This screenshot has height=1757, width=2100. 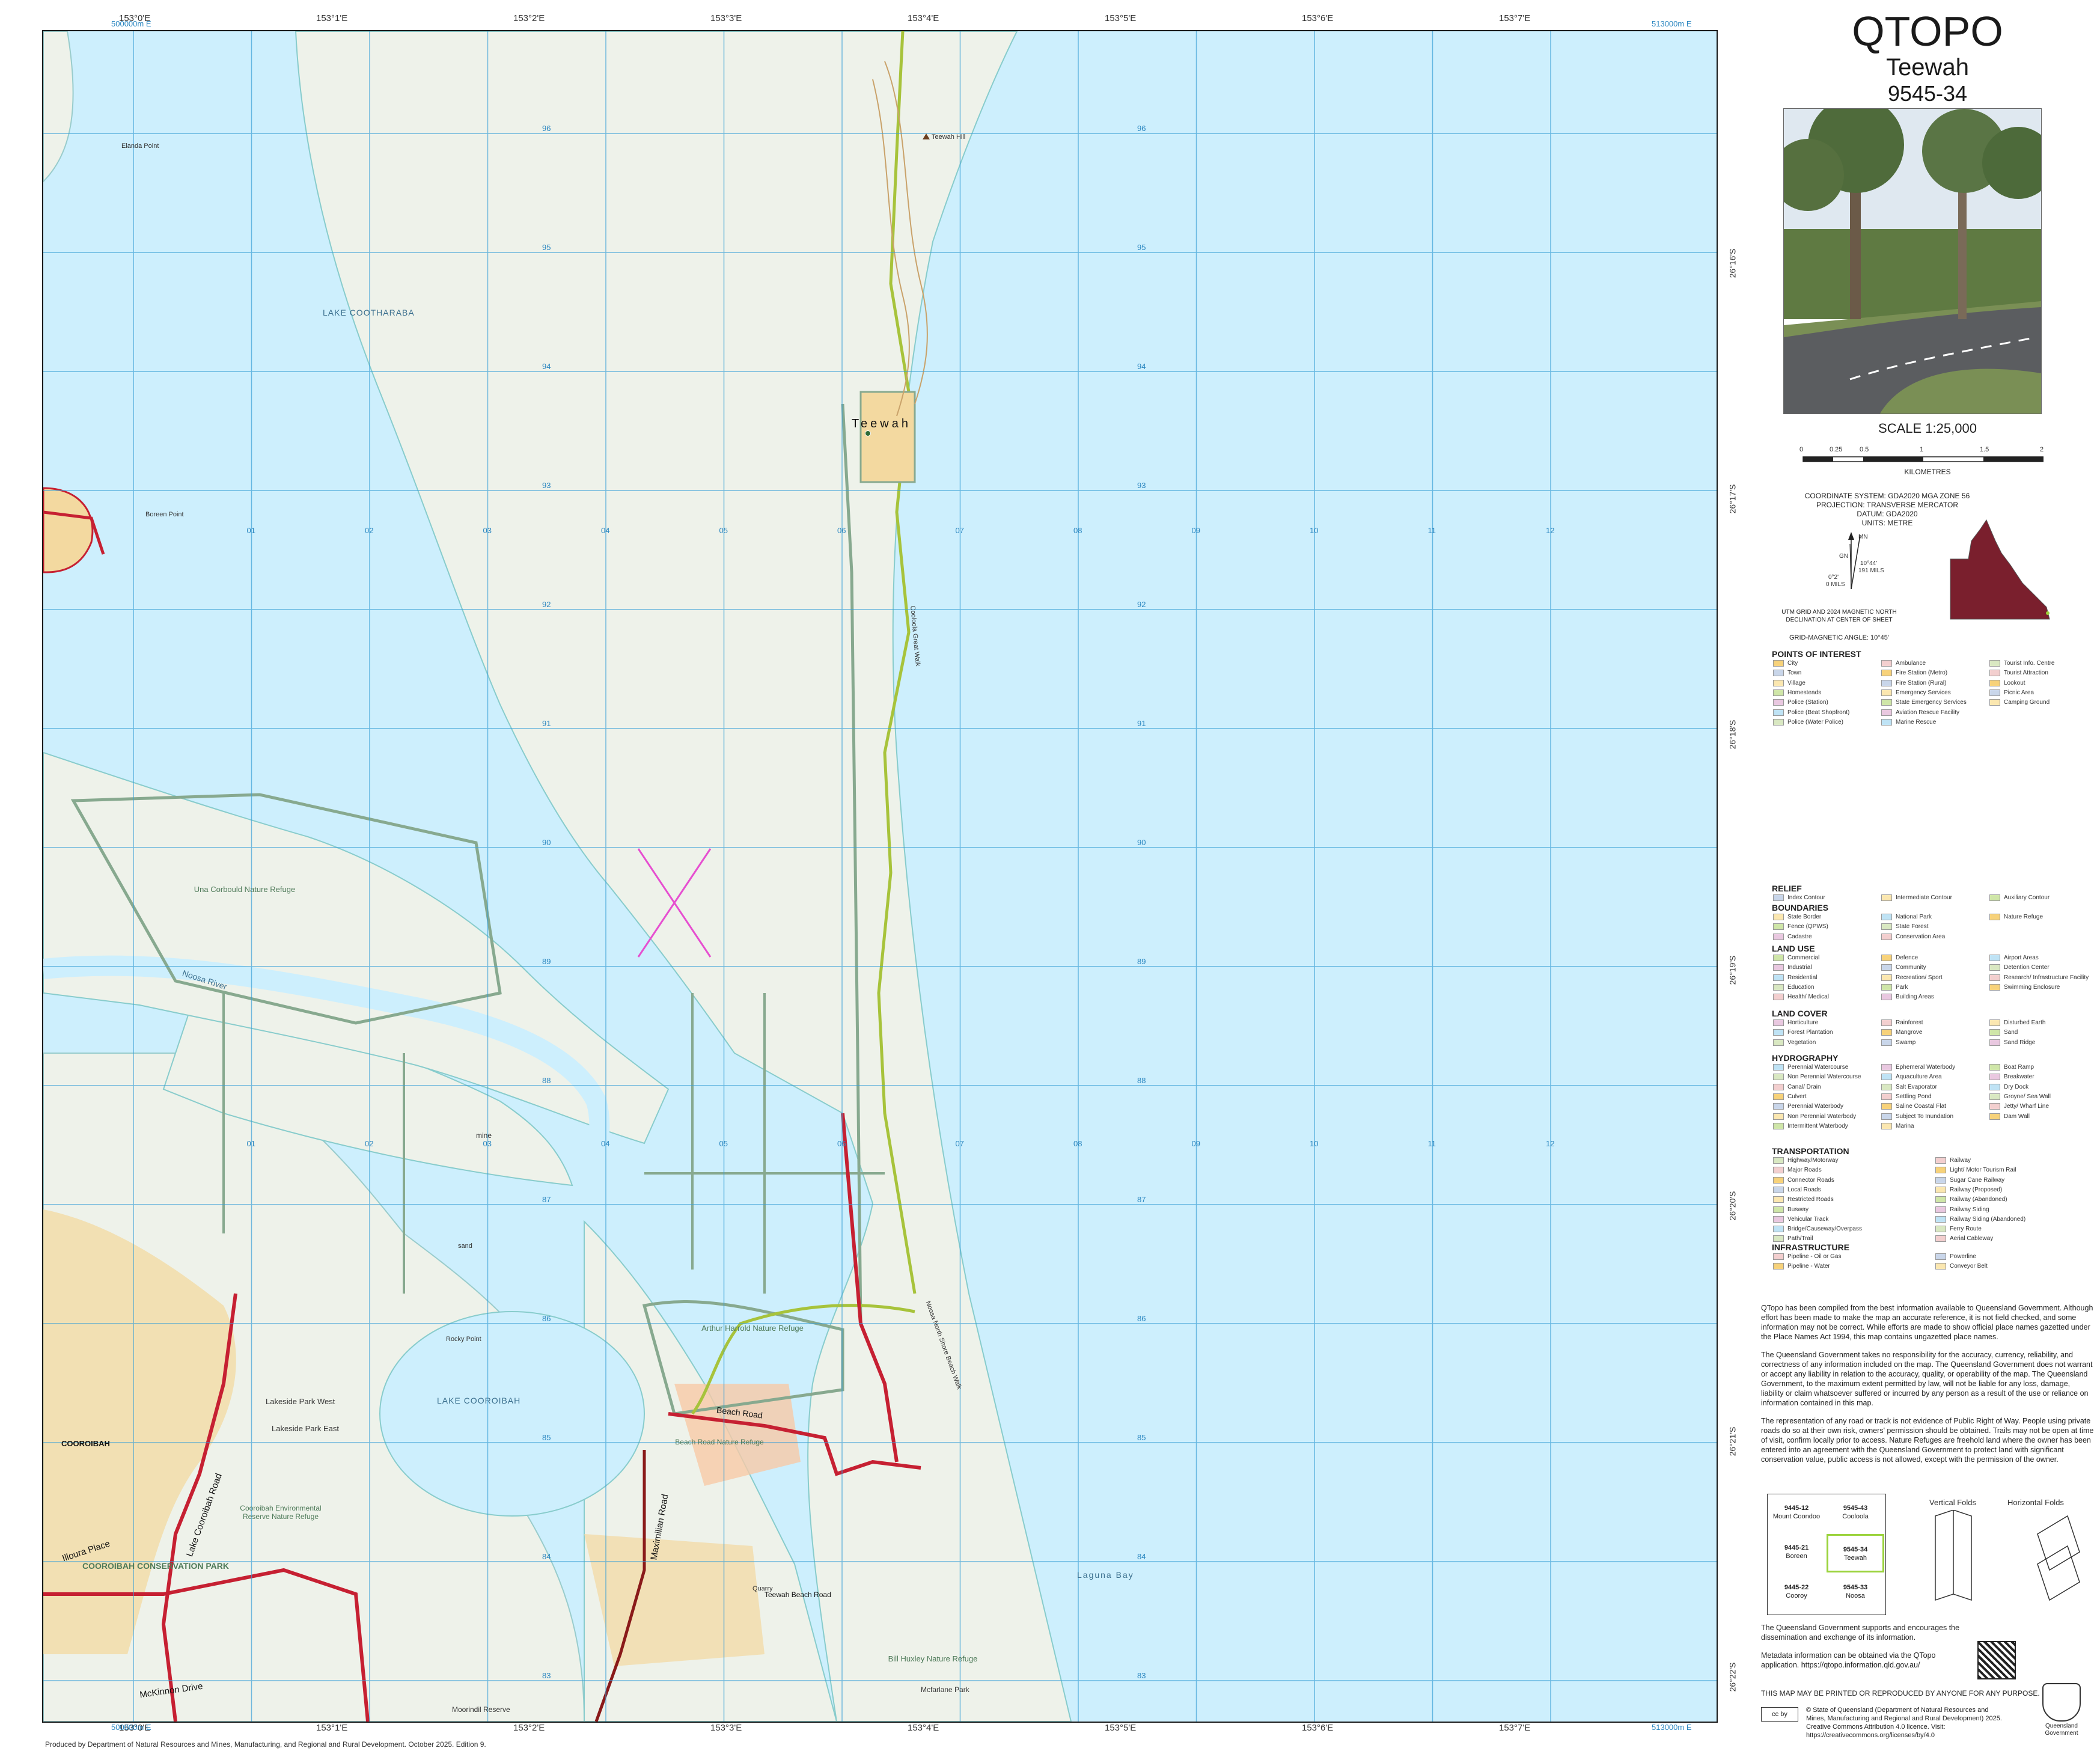 I want to click on easting-end-label: 513000m E, so click(x=1672, y=23).